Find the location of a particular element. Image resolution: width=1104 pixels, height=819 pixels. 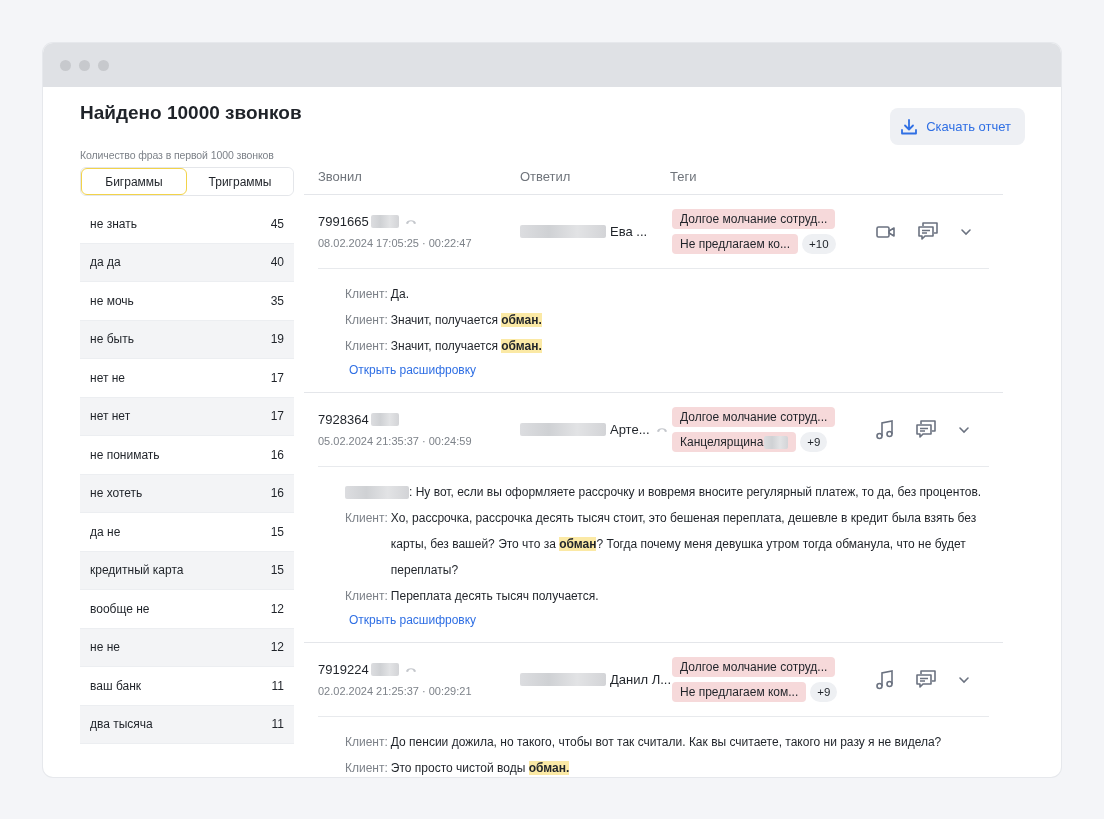

tag: Канцелярщина is located at coordinates (734, 442).